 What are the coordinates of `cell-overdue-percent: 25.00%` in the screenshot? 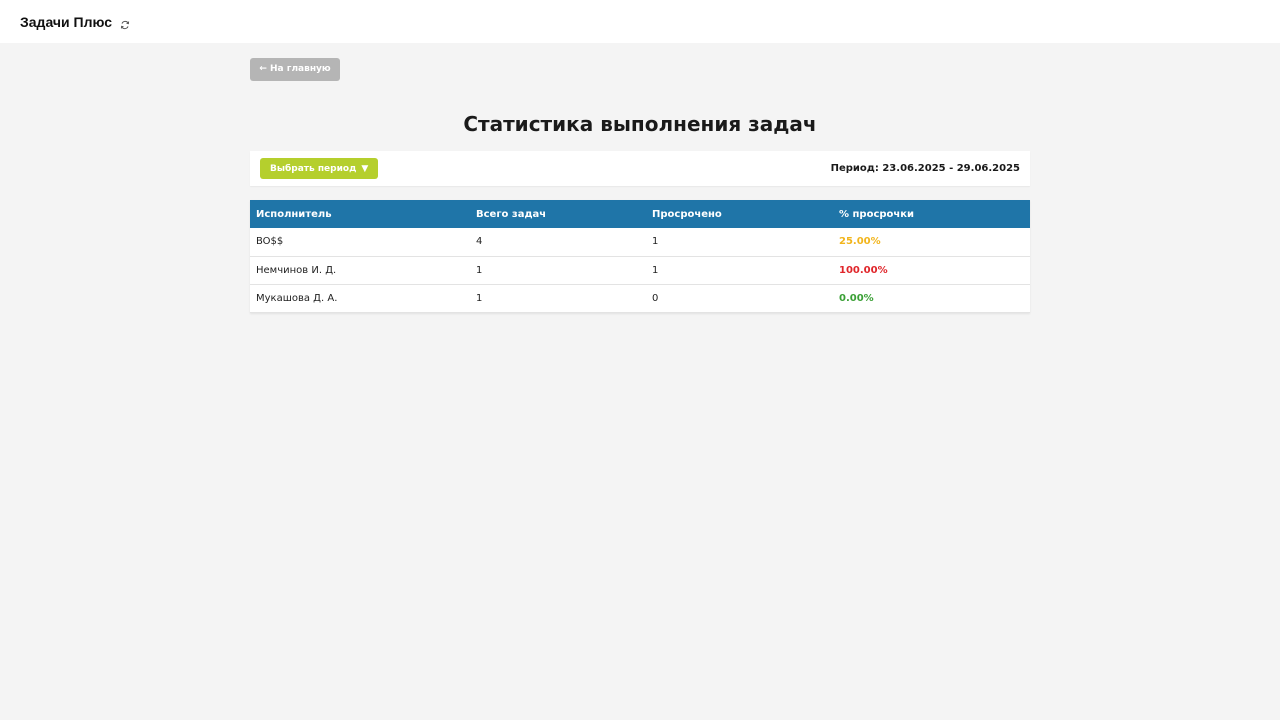 It's located at (931, 242).